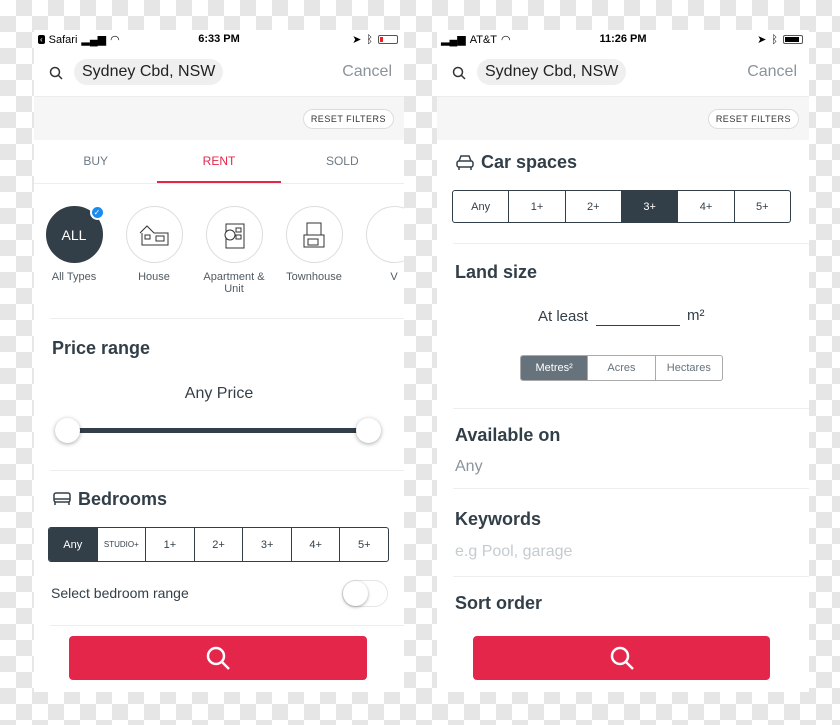 This screenshot has height=725, width=840. Describe the element at coordinates (62, 498) in the screenshot. I see `bed-icon` at that location.